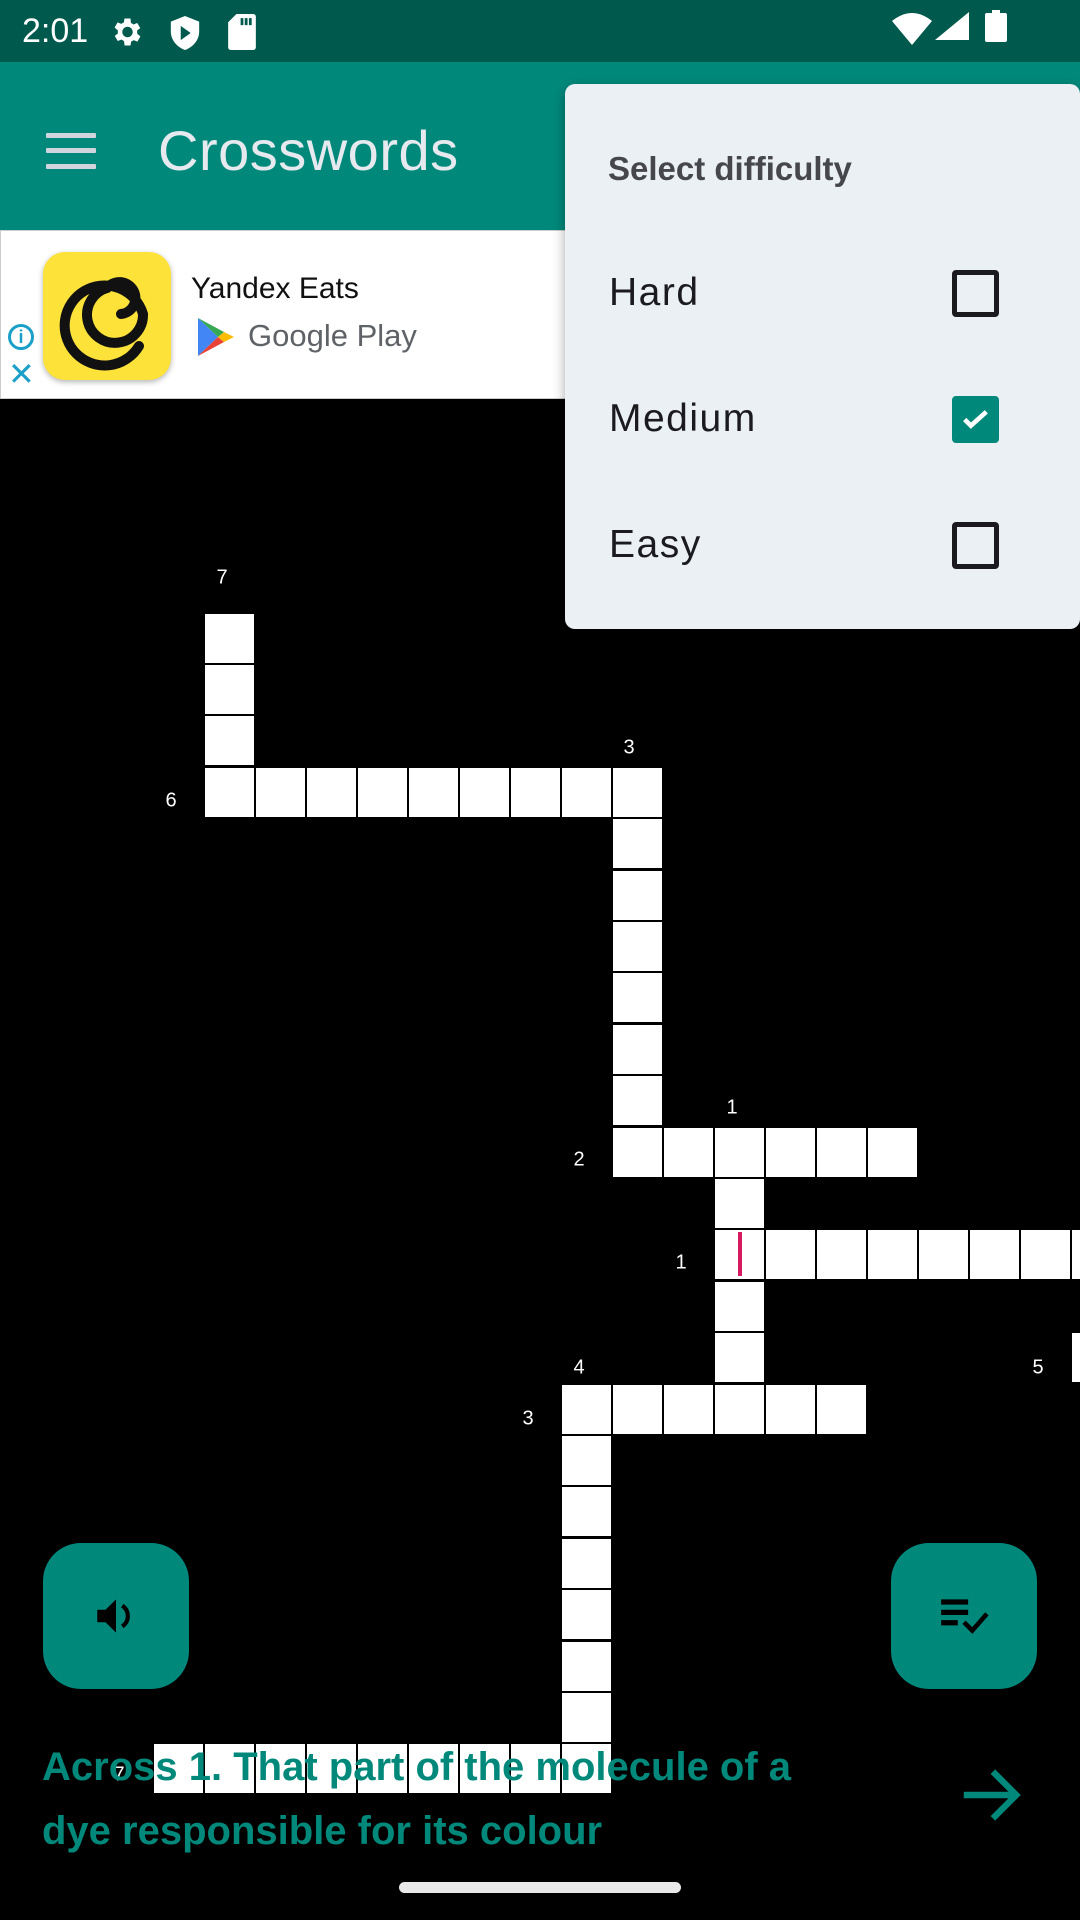  What do you see at coordinates (332, 335) in the screenshot?
I see `ad-store-label: Google Play` at bounding box center [332, 335].